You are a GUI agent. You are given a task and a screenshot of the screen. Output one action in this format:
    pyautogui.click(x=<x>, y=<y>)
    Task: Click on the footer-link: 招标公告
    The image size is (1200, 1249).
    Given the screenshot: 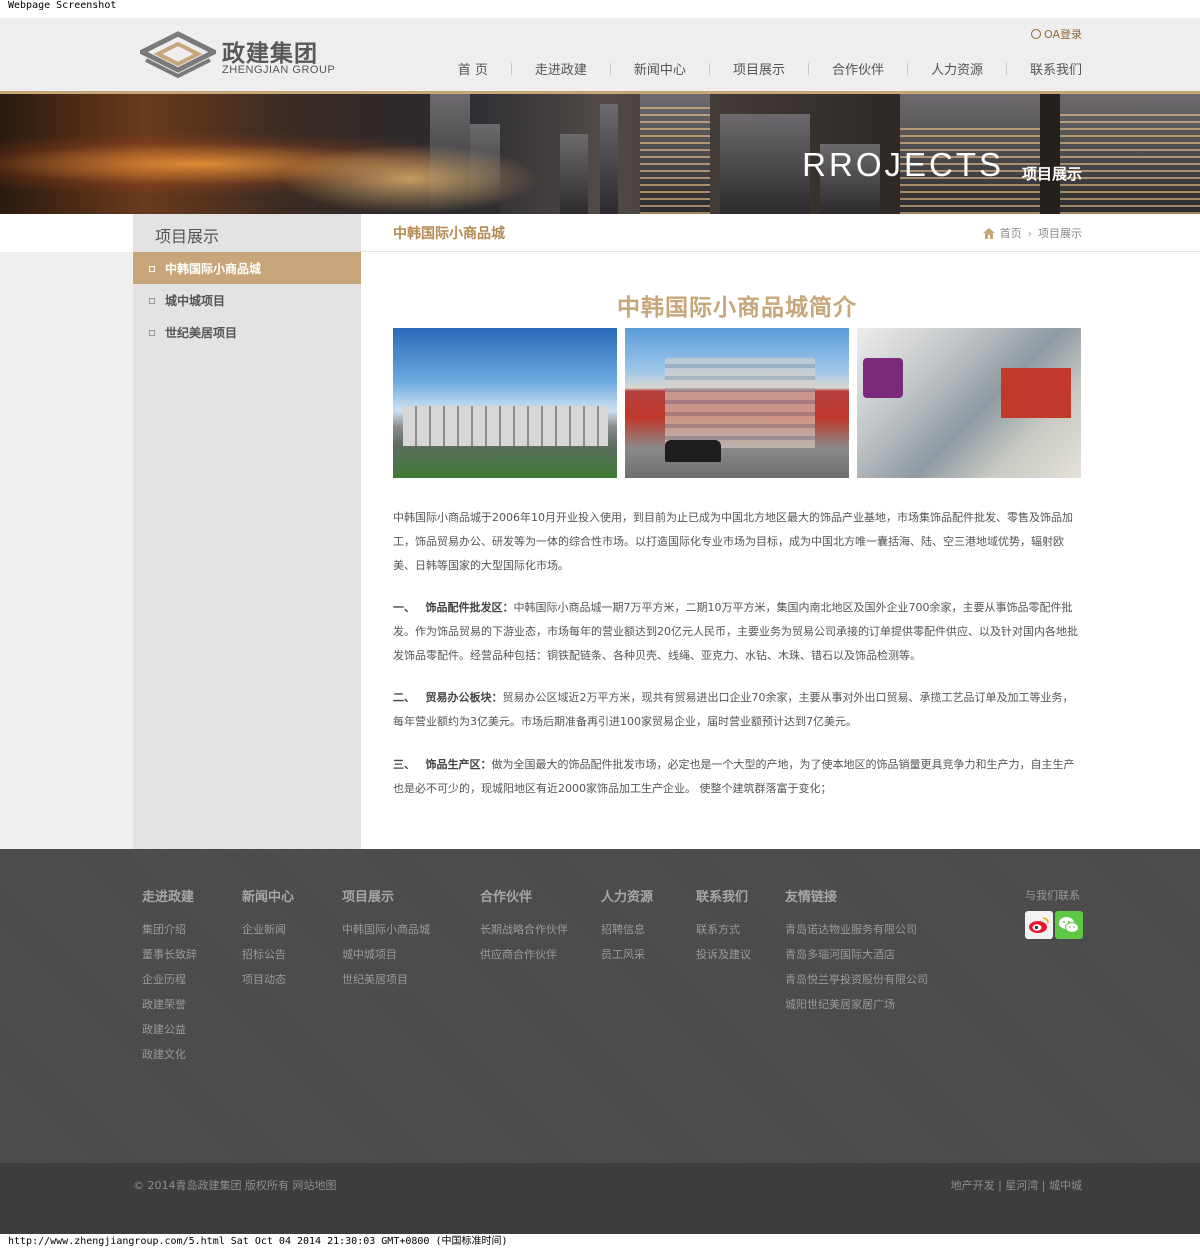 What is the action you would take?
    pyautogui.click(x=268, y=954)
    